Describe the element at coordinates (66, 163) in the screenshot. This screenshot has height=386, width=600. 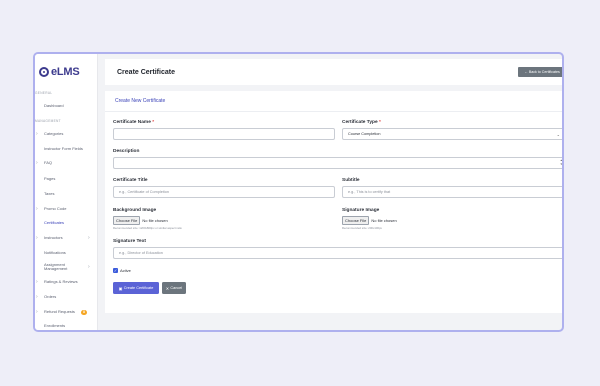
I see `sidebar-item-faq: › FAQ` at that location.